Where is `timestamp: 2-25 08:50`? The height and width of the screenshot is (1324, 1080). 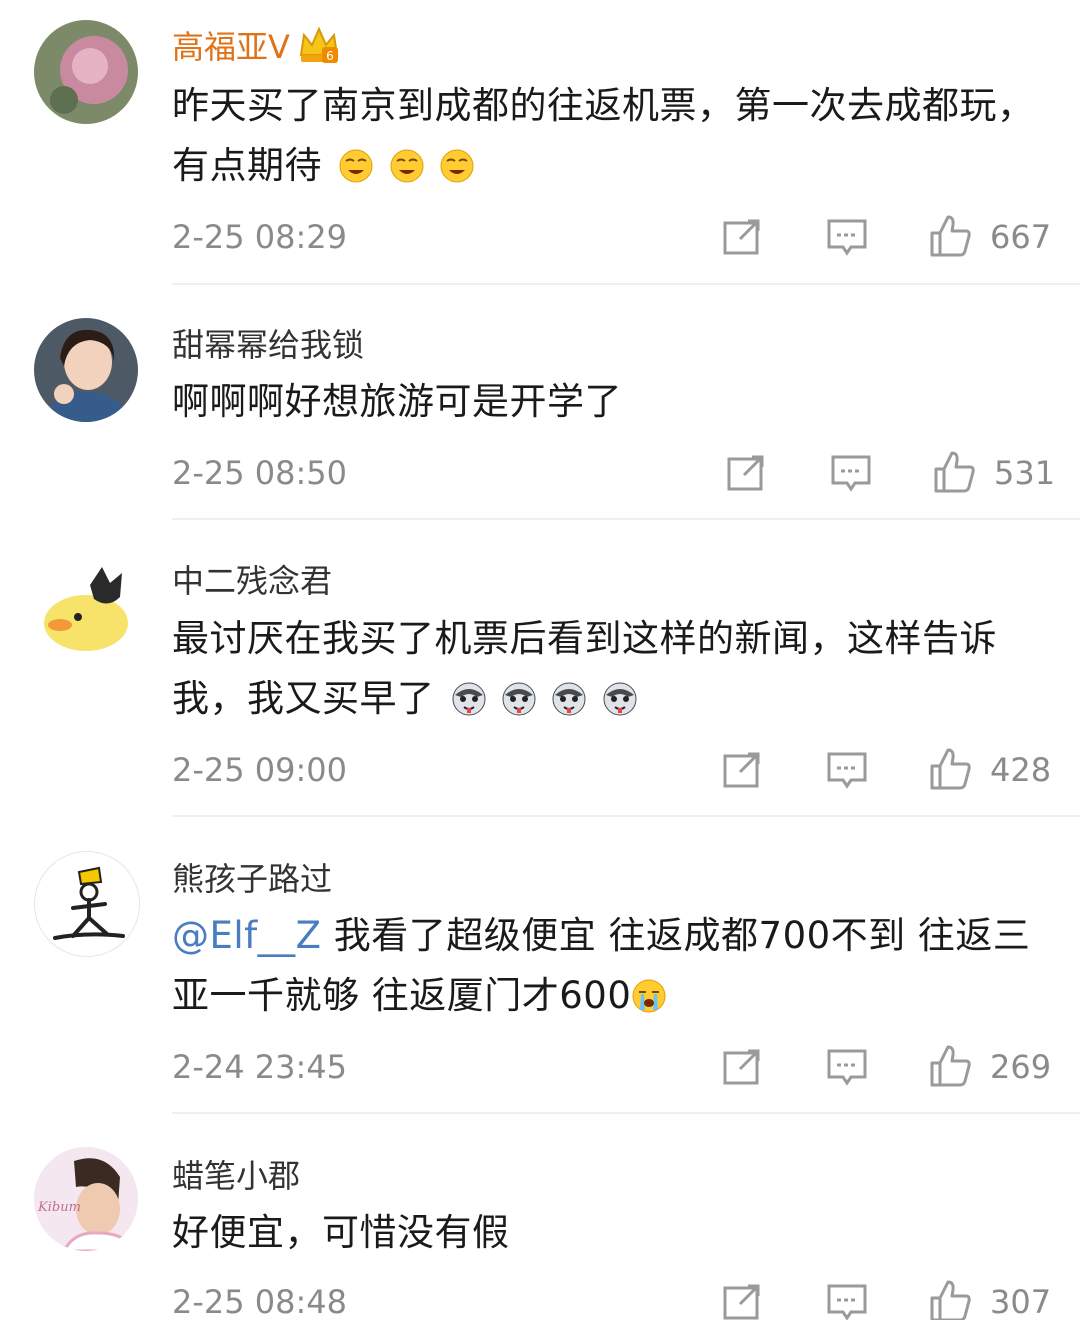
timestamp: 2-25 08:50 is located at coordinates (260, 473).